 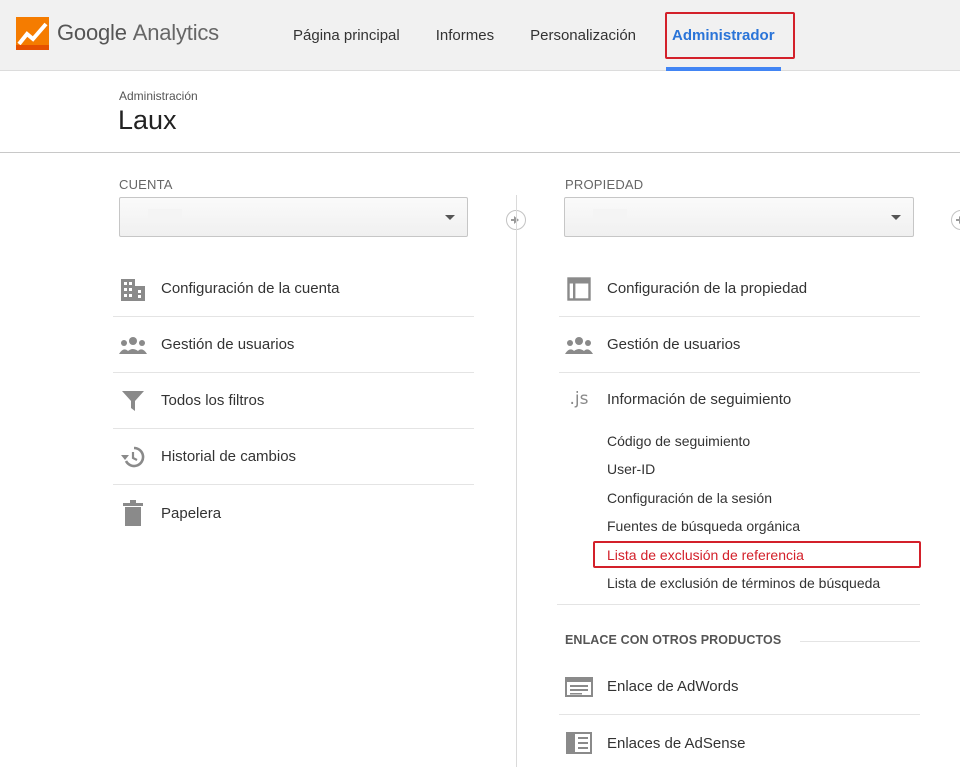 I want to click on tracking-code-link: Código de seguimiento, so click(x=678, y=441).